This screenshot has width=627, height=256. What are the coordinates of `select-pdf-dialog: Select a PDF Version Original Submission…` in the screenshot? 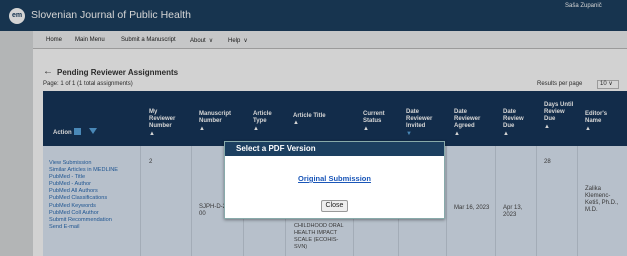 It's located at (334, 180).